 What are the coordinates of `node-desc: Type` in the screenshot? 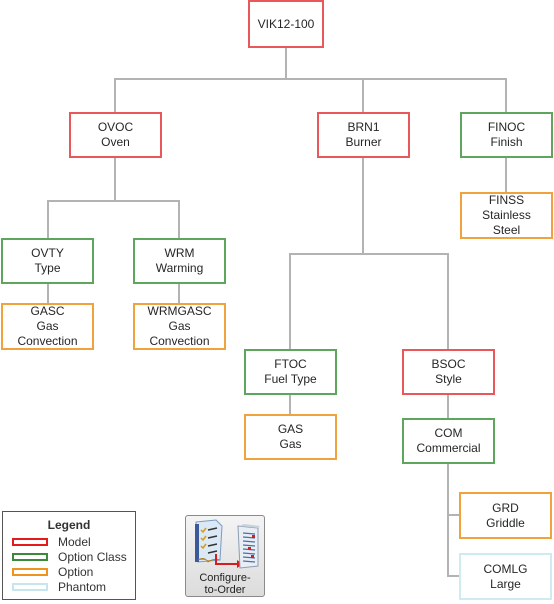 It's located at (47, 268).